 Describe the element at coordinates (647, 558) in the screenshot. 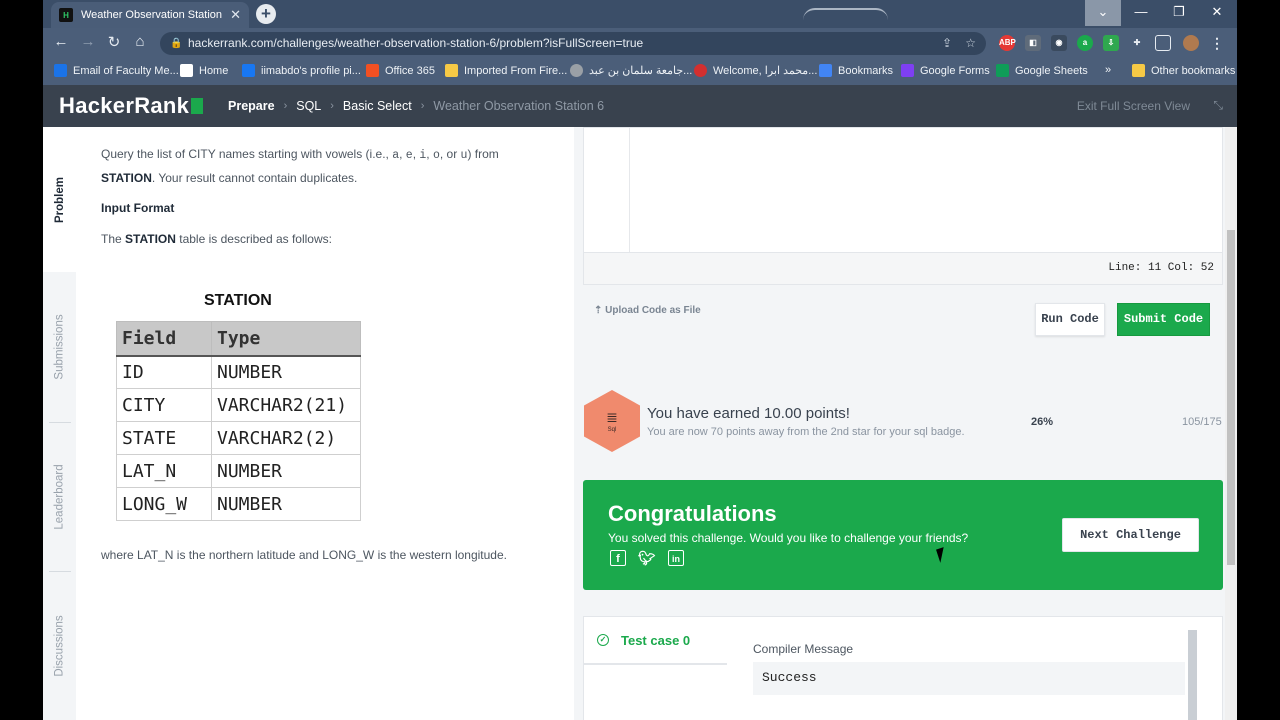

I see `twitter-share-icon: 🐦︎` at that location.